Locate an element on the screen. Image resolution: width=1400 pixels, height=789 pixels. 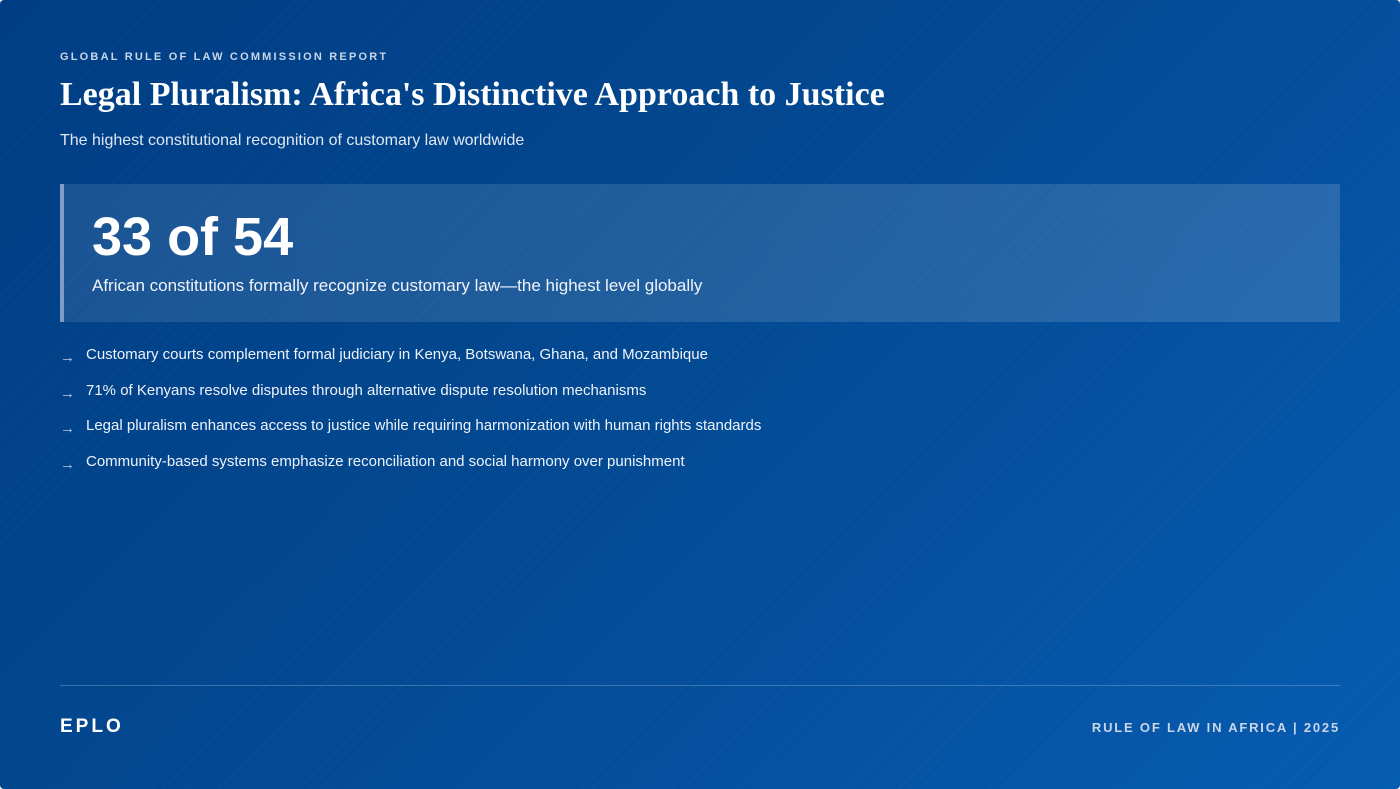
footer-divider is located at coordinates (700, 685).